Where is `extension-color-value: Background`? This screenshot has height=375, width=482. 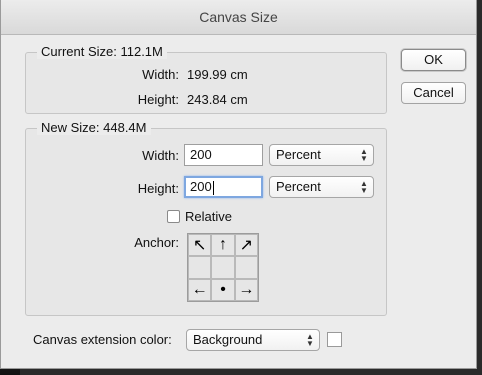 extension-color-value: Background is located at coordinates (228, 339).